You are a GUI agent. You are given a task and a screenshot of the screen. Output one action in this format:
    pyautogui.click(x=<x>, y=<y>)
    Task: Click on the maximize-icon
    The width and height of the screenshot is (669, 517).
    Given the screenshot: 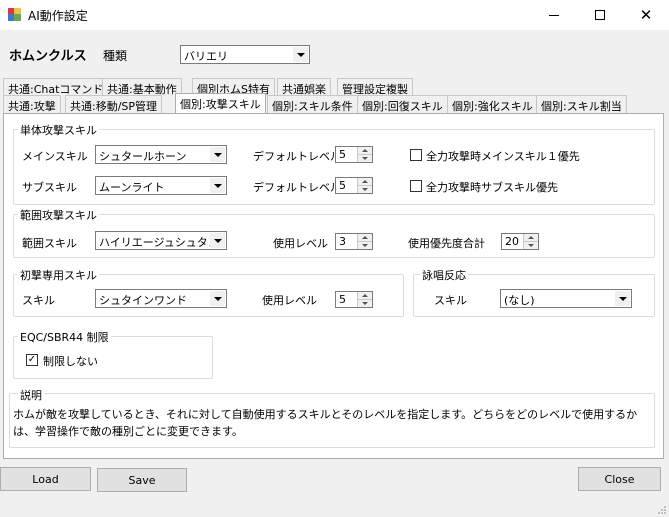 What is the action you would take?
    pyautogui.click(x=600, y=15)
    